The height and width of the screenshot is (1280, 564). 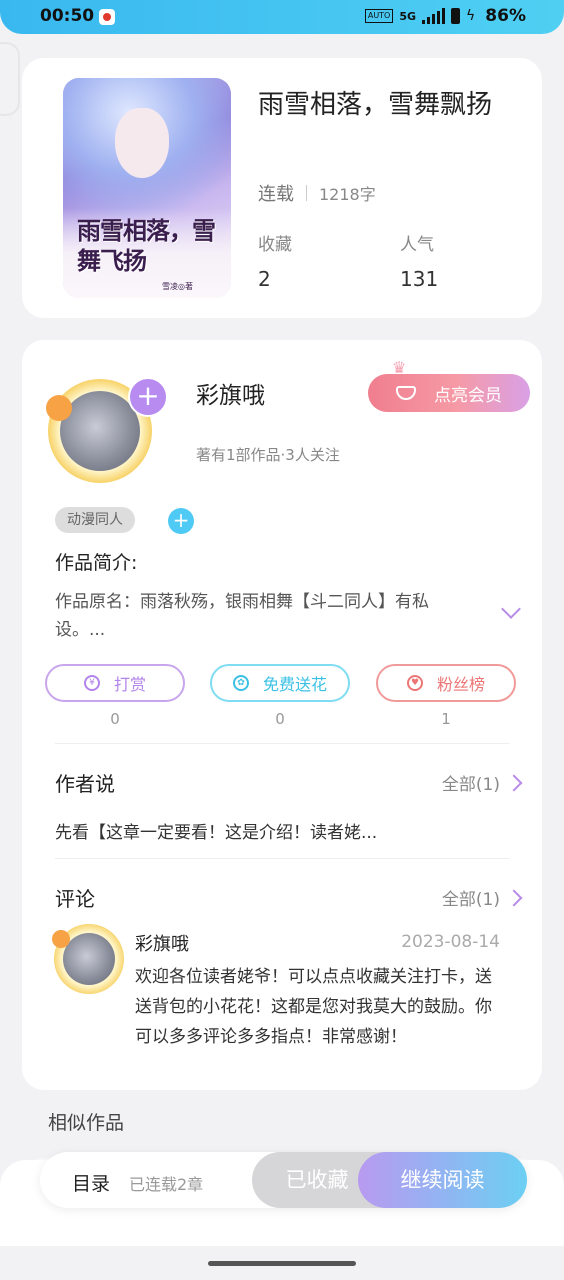 I want to click on avatar, so click(x=89, y=959).